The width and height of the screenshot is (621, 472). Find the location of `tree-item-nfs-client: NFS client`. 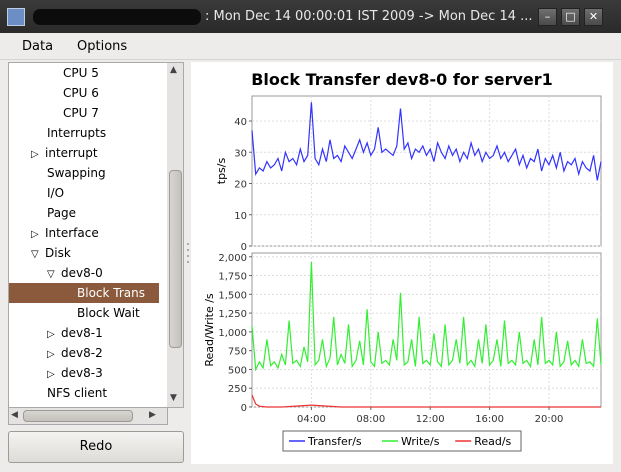

tree-item-nfs-client: NFS client is located at coordinates (77, 393).